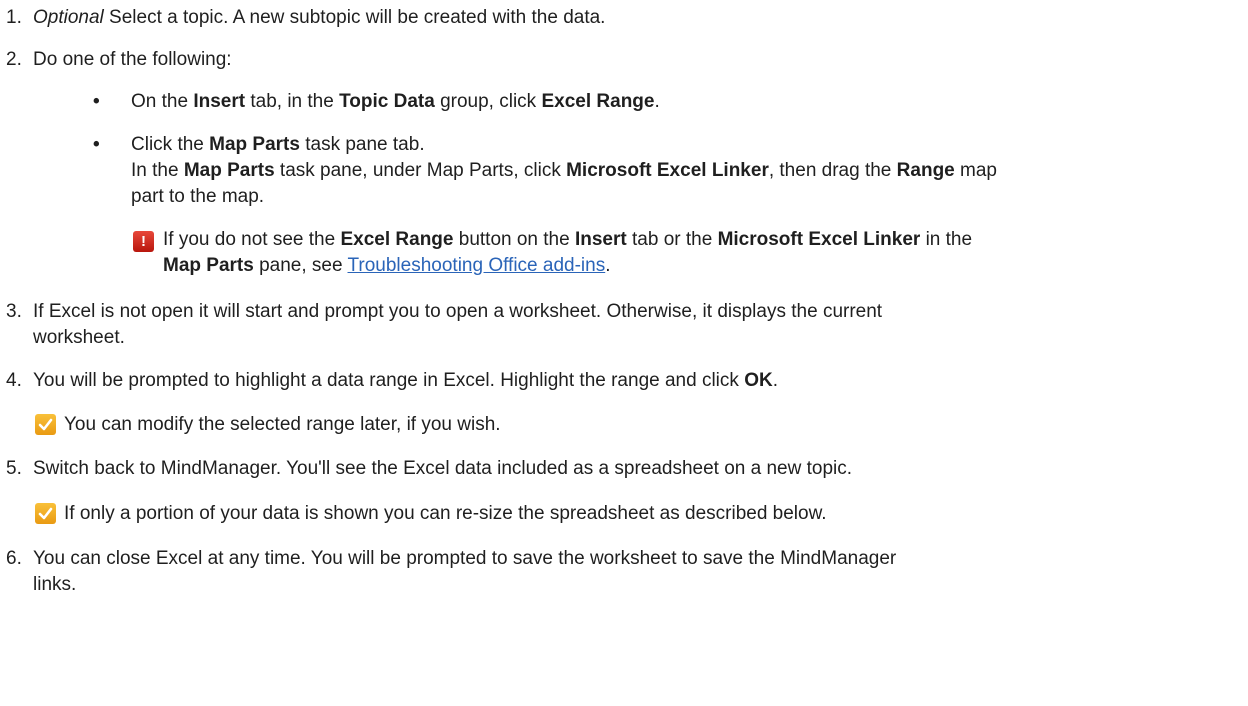 This screenshot has height=706, width=1248. Describe the element at coordinates (758, 380) in the screenshot. I see `bold-ok: OK` at that location.